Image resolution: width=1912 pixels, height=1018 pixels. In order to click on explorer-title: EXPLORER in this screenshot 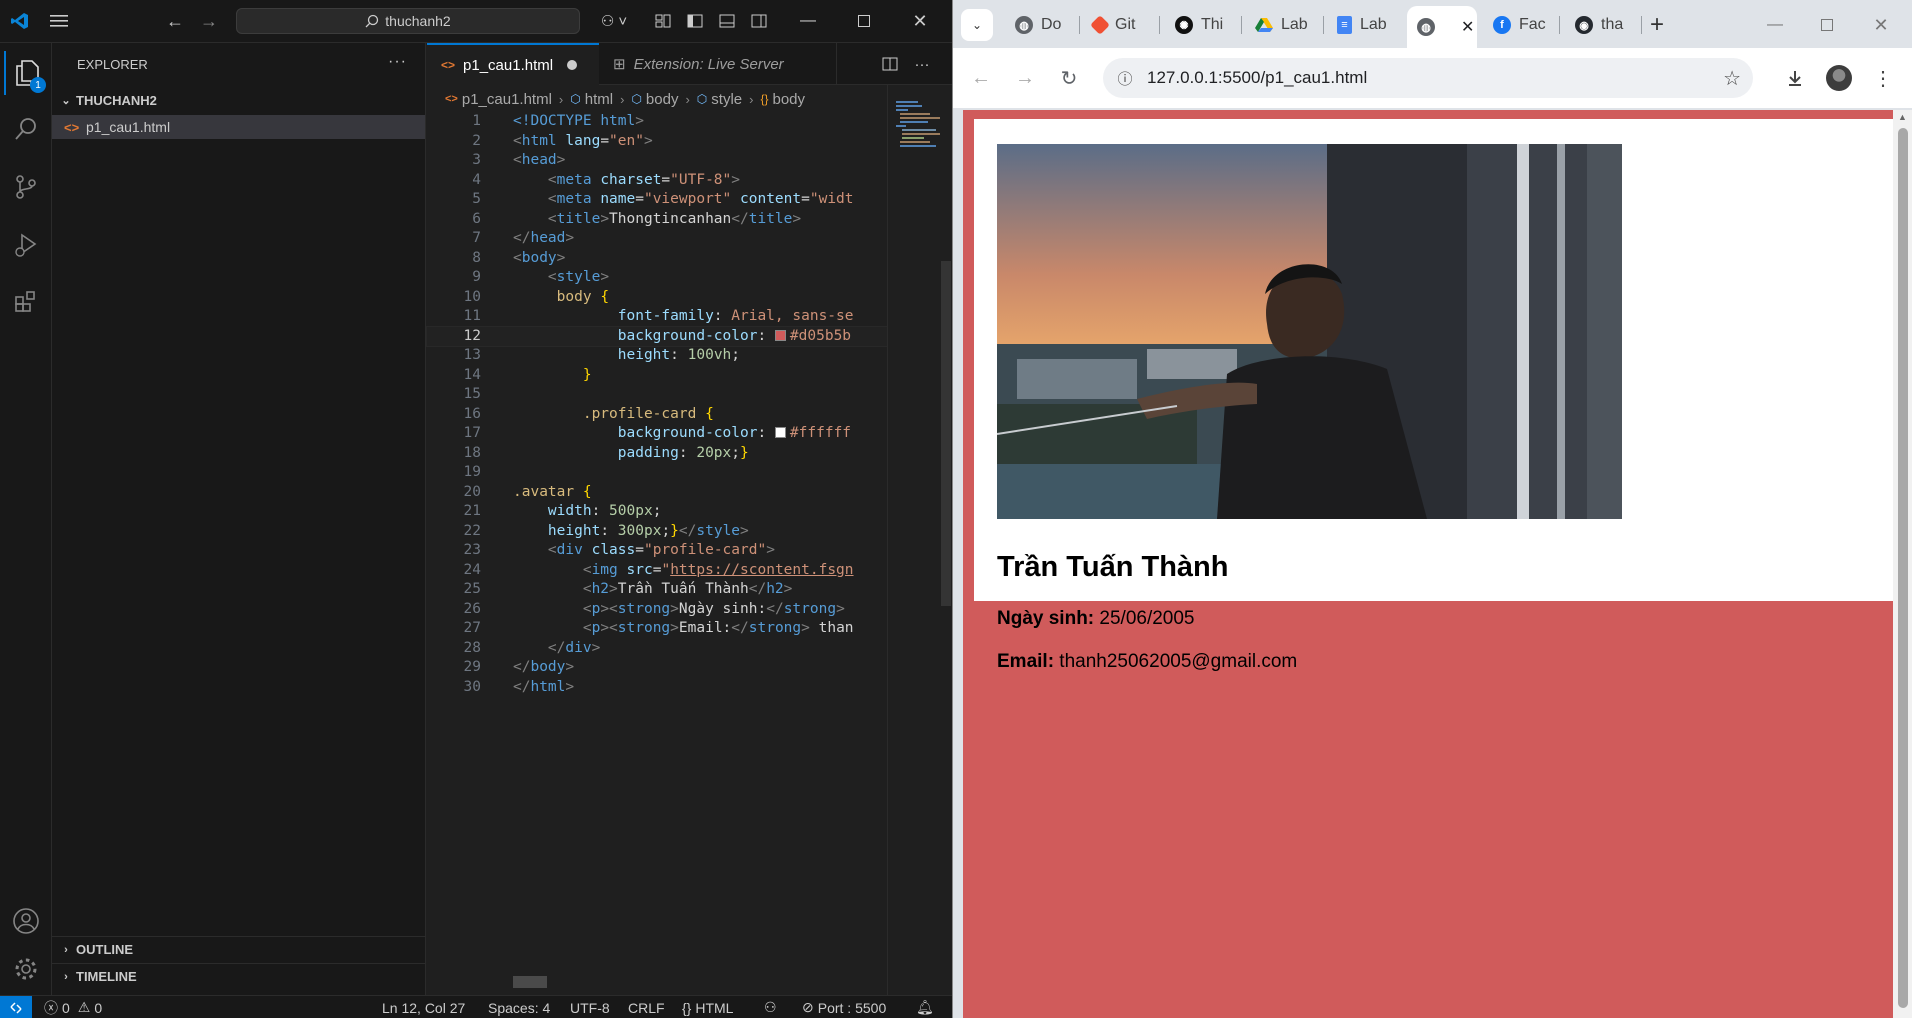, I will do `click(112, 64)`.